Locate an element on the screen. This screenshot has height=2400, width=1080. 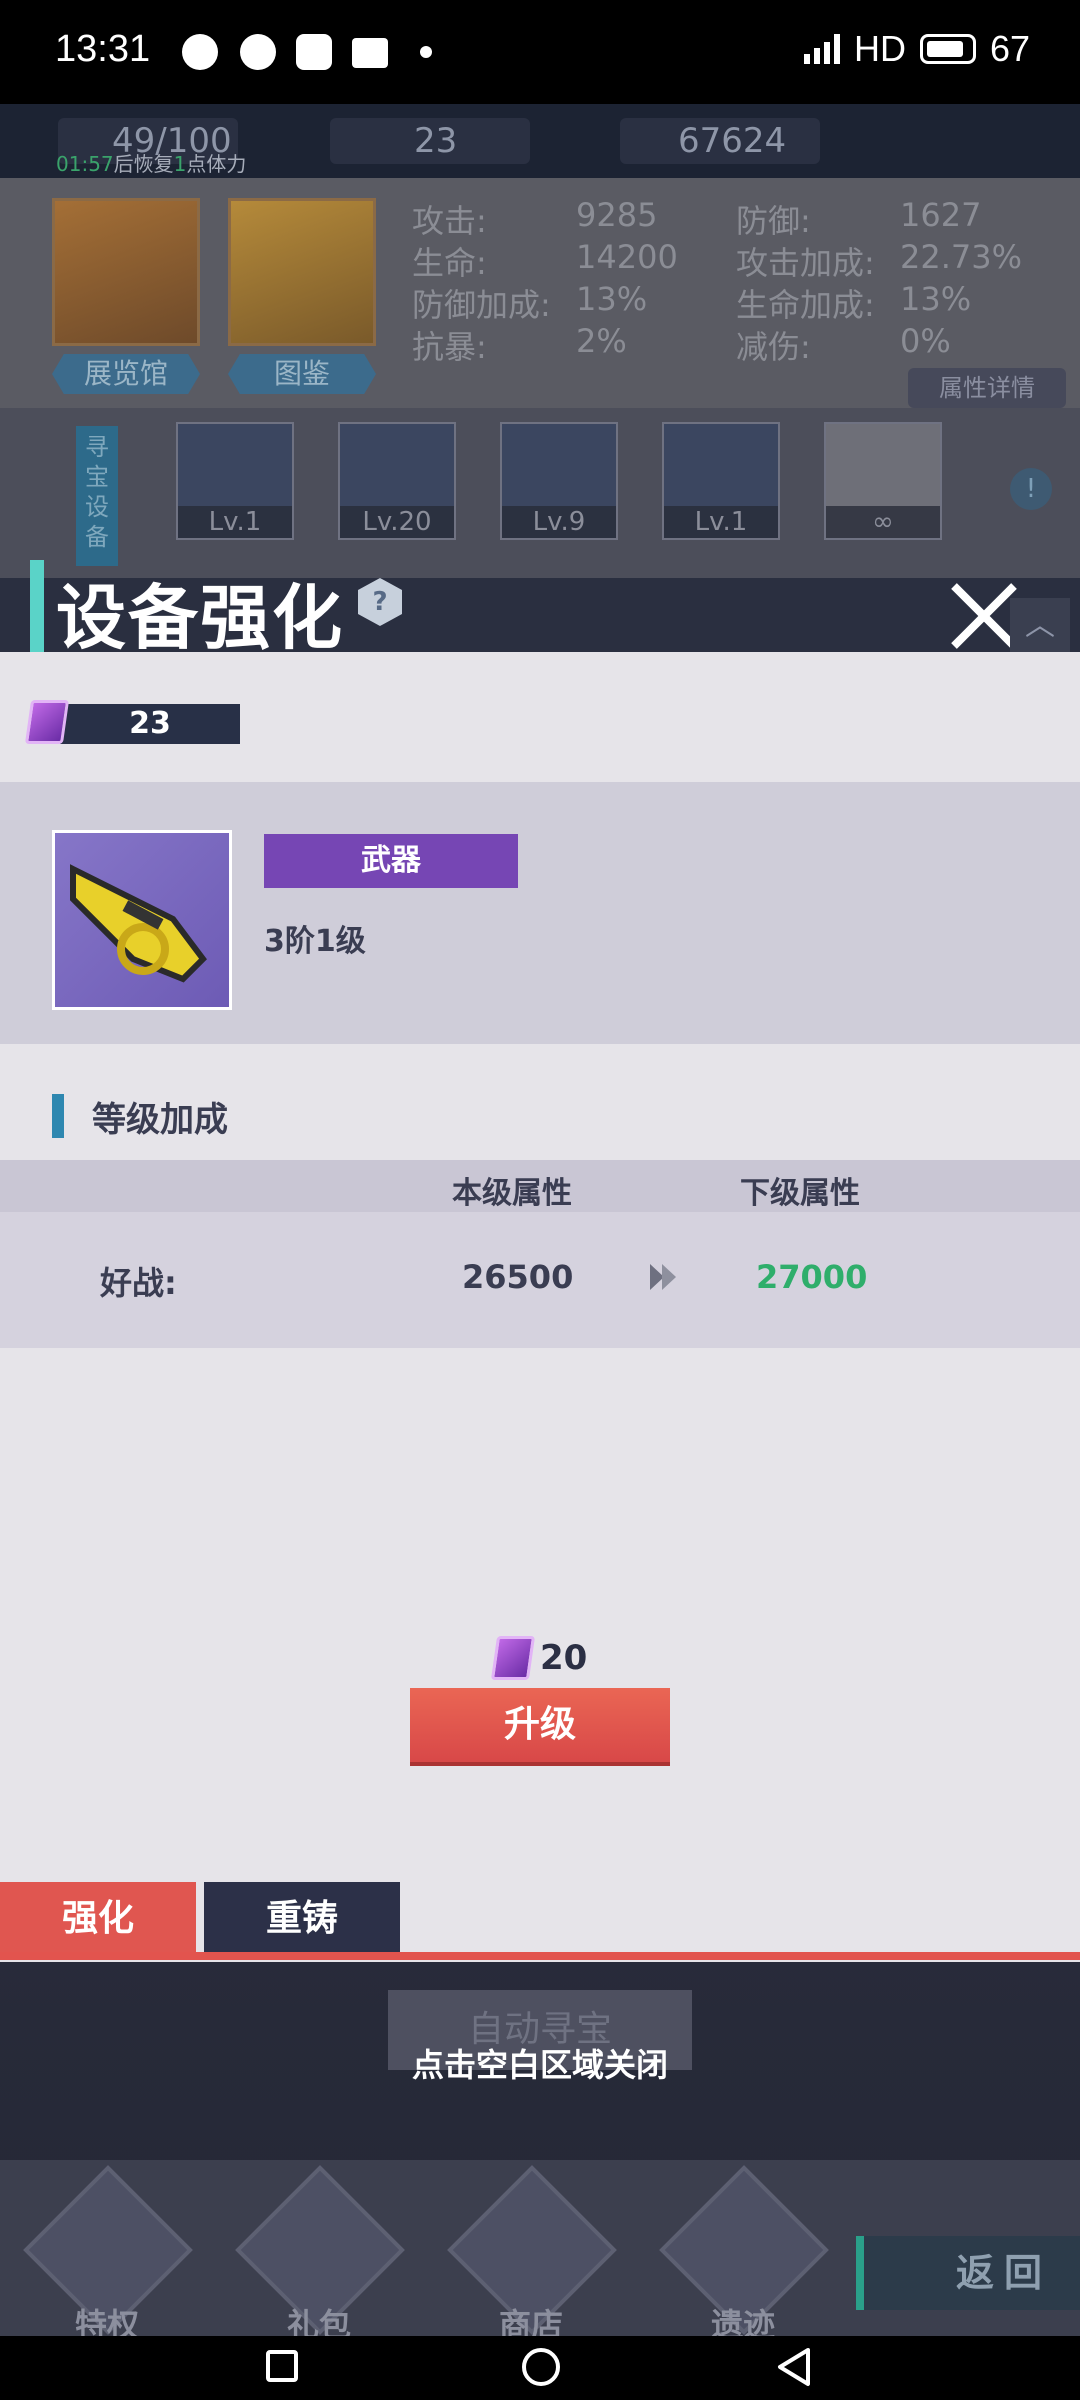
recent-apps-icon is located at coordinates (282, 2366).